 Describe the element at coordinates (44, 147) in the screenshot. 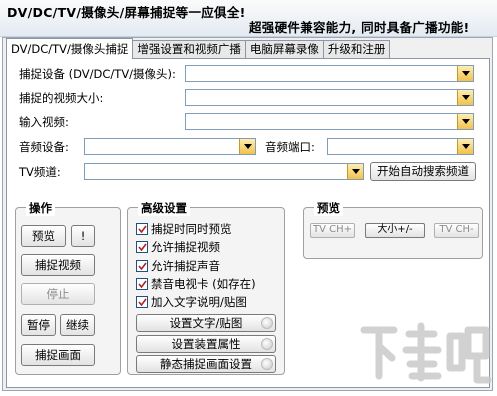

I see `audio-device-label: 音频设备:` at that location.